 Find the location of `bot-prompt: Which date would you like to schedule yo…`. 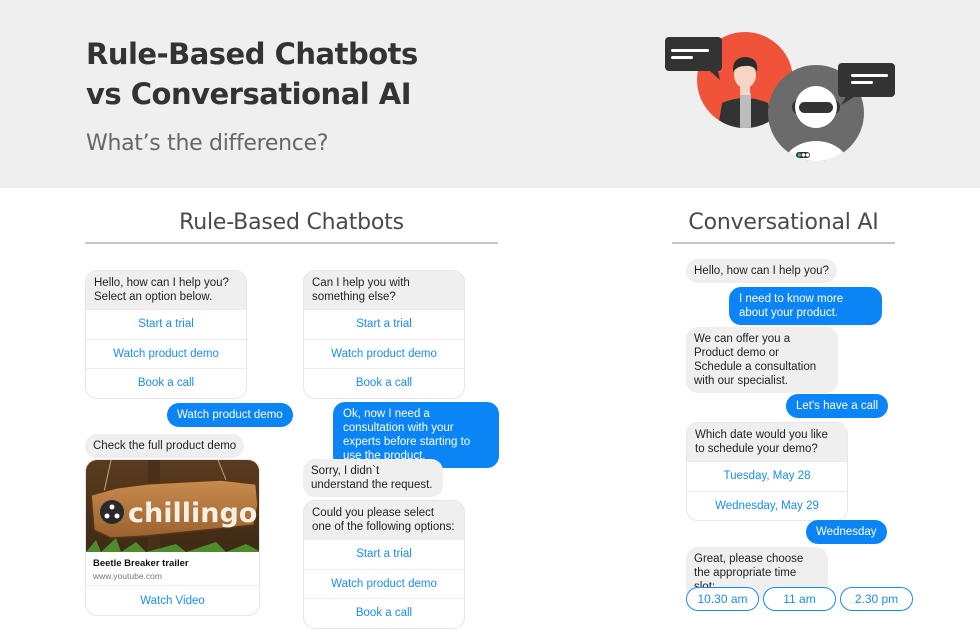

bot-prompt: Which date would you like to schedule yo… is located at coordinates (767, 442).